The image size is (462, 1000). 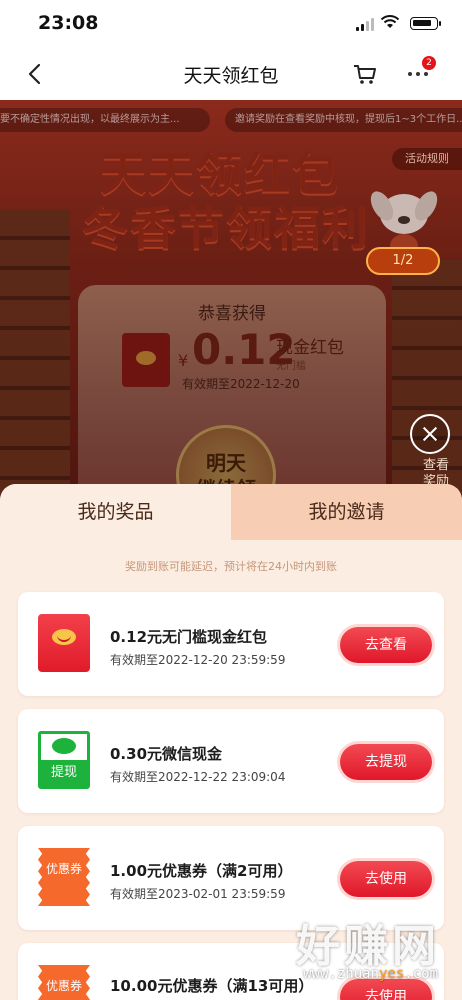 What do you see at coordinates (365, 24) in the screenshot?
I see `cellular-signal-icon` at bounding box center [365, 24].